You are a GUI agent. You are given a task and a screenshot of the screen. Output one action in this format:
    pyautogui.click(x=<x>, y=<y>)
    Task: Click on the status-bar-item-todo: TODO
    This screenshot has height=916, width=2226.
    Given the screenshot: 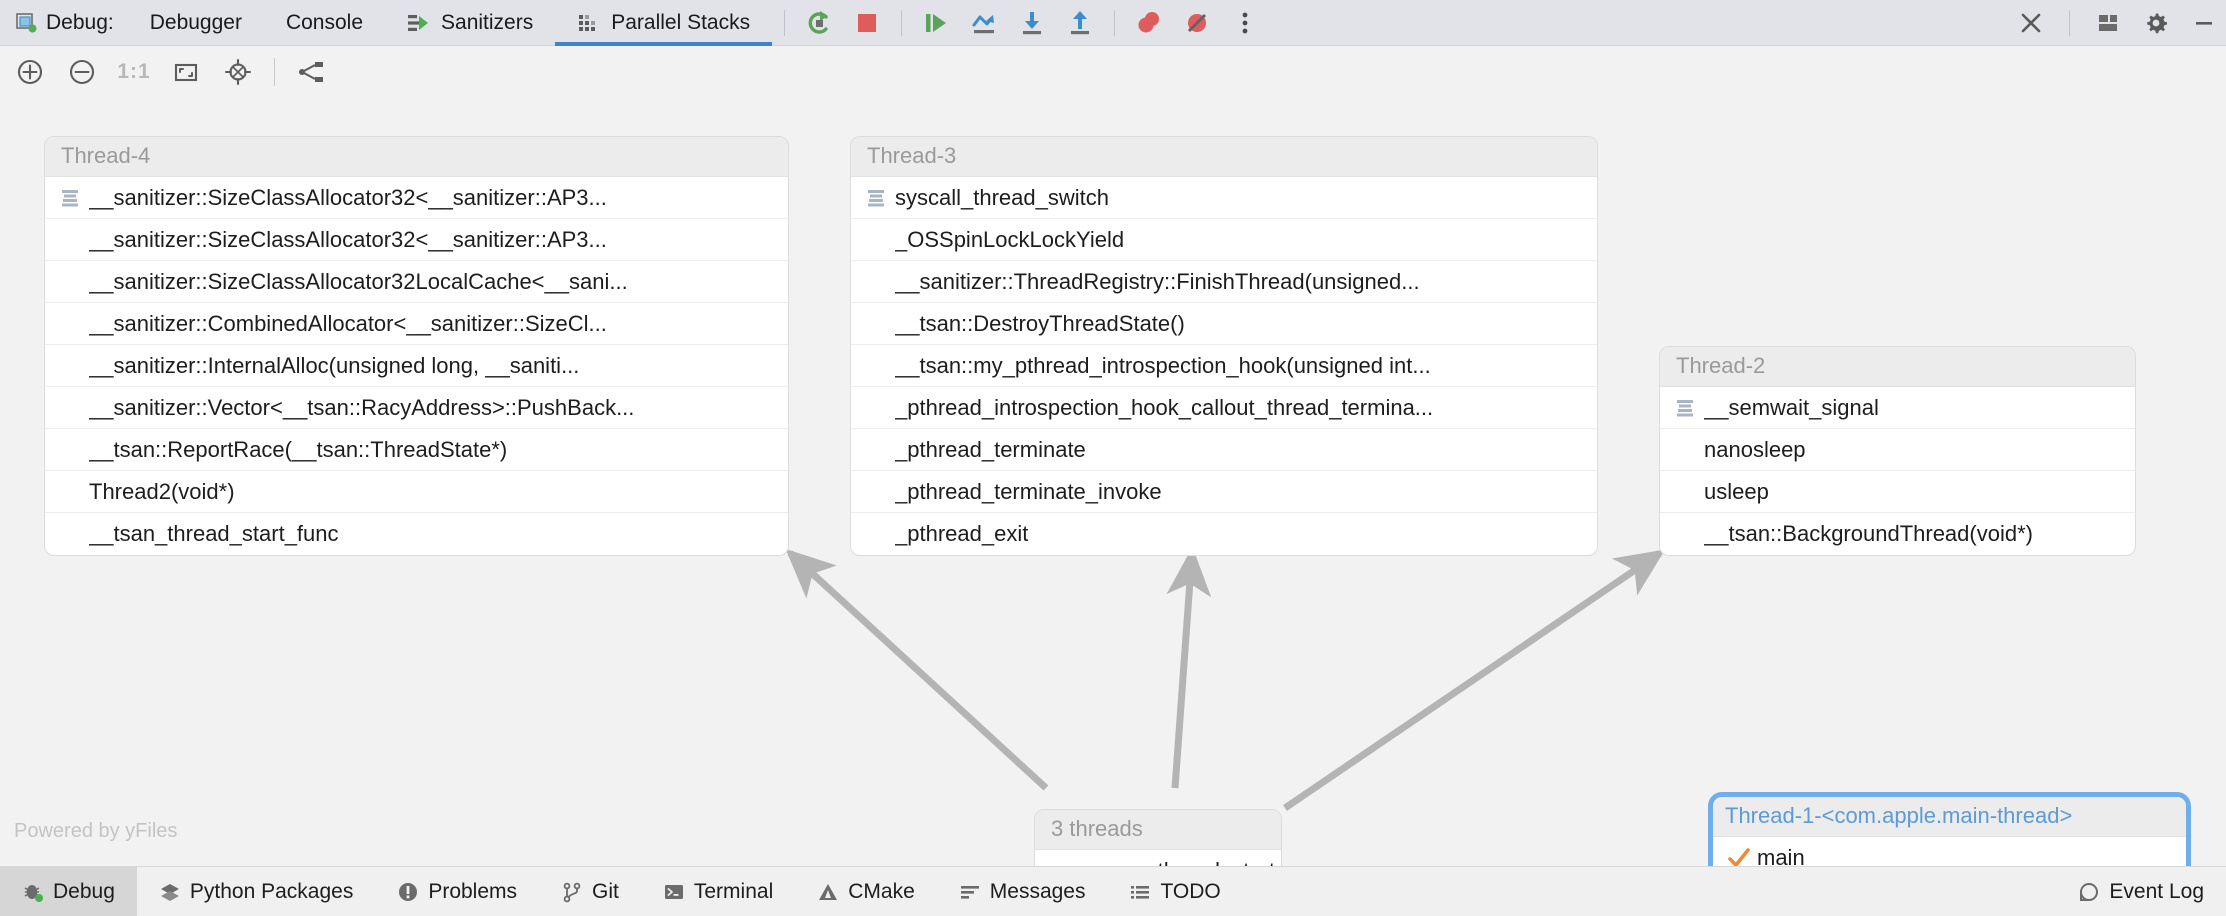 What is the action you would take?
    pyautogui.click(x=1174, y=891)
    